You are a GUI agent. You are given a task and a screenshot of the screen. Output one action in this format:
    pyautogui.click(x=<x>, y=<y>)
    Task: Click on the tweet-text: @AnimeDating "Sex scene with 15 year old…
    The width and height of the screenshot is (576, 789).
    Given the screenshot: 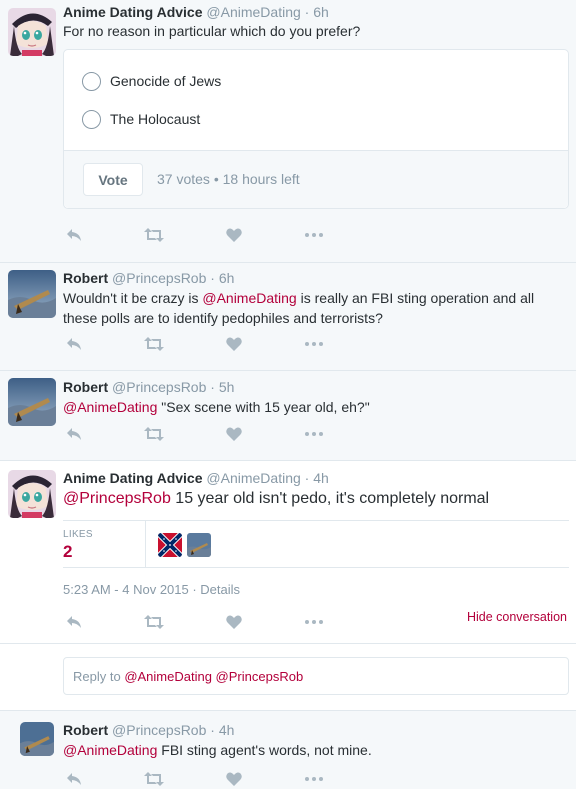 What is the action you would take?
    pyautogui.click(x=216, y=407)
    